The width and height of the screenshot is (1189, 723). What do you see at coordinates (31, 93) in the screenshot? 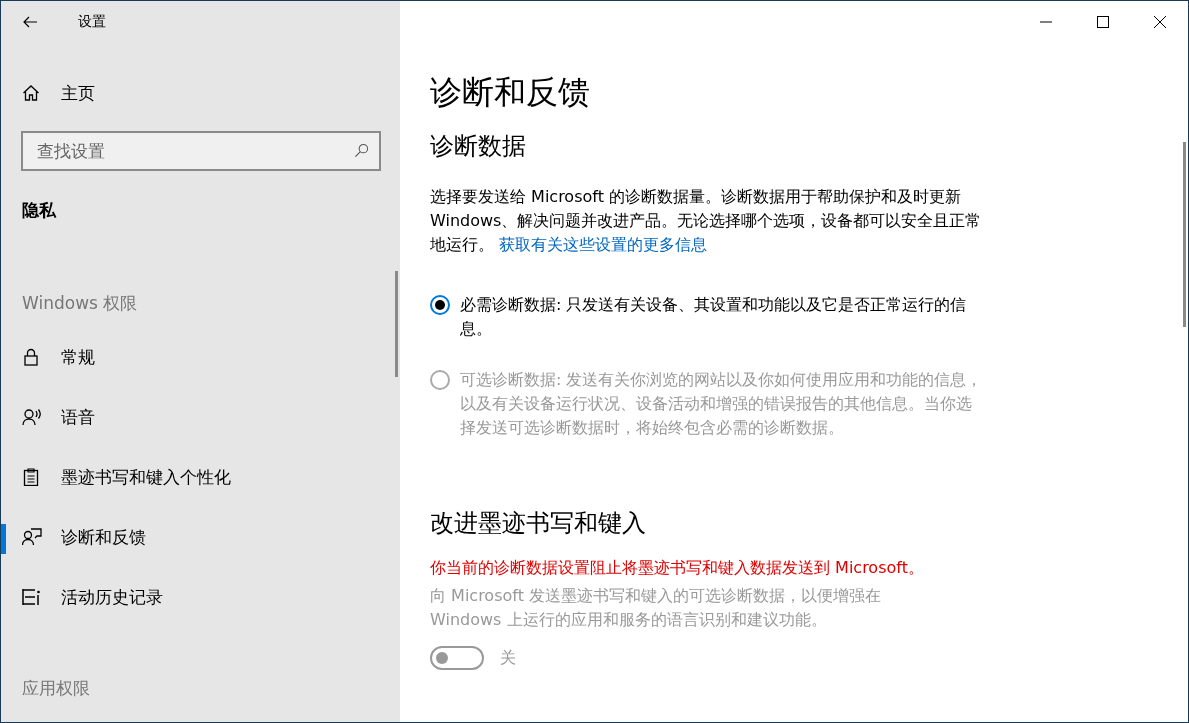
I see `home-icon` at bounding box center [31, 93].